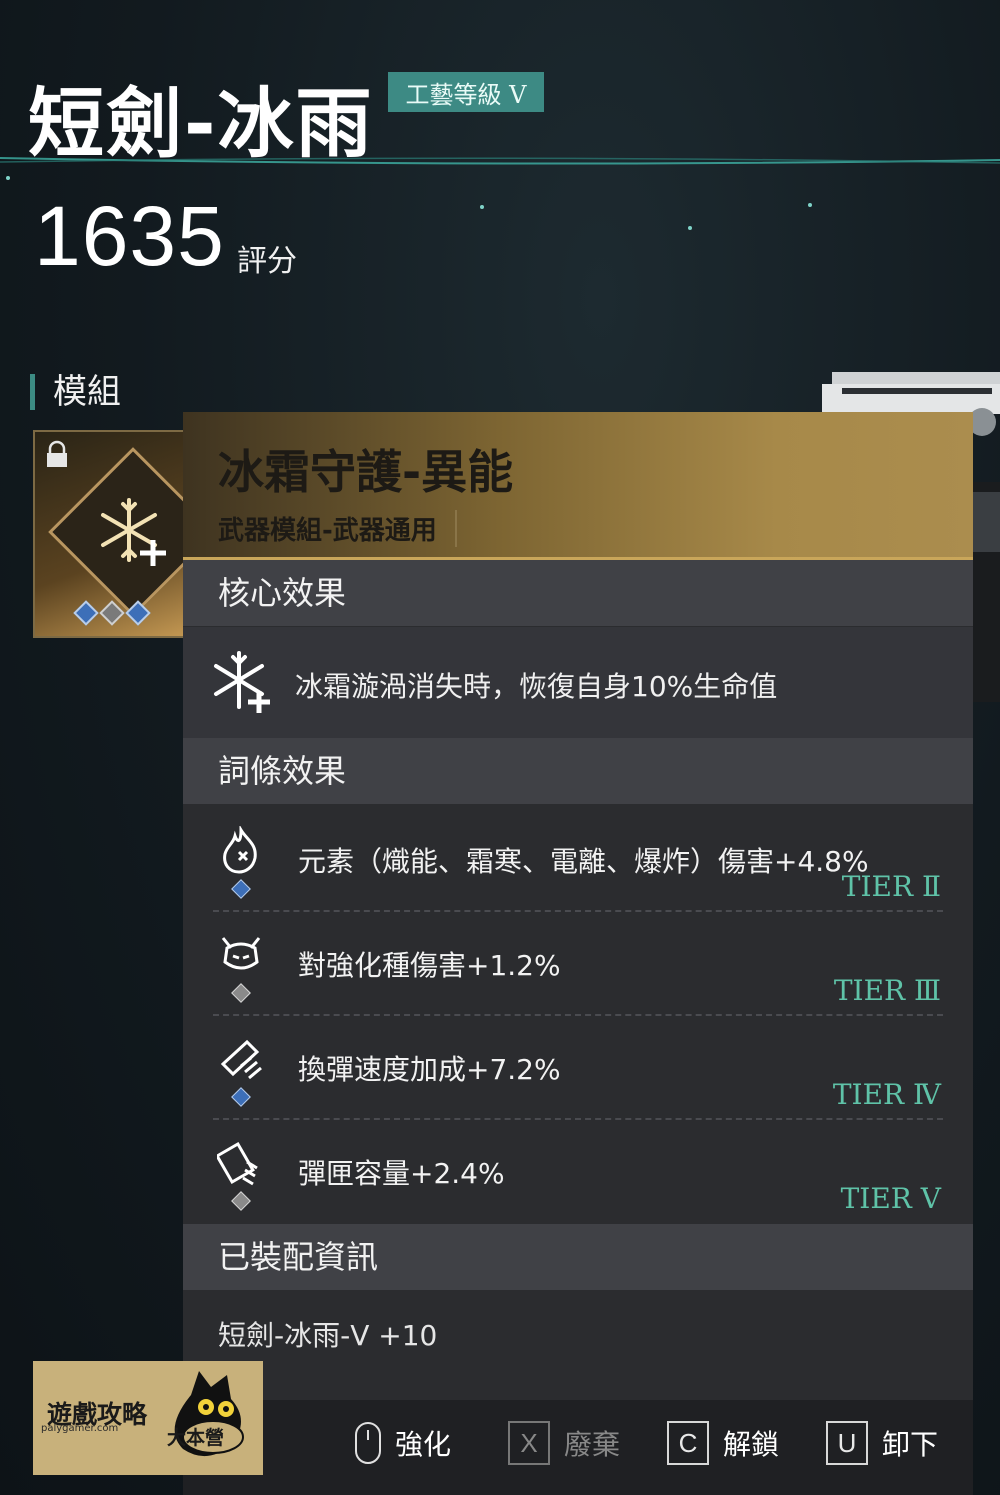  Describe the element at coordinates (237, 1163) in the screenshot. I see `magazine-icon` at that location.